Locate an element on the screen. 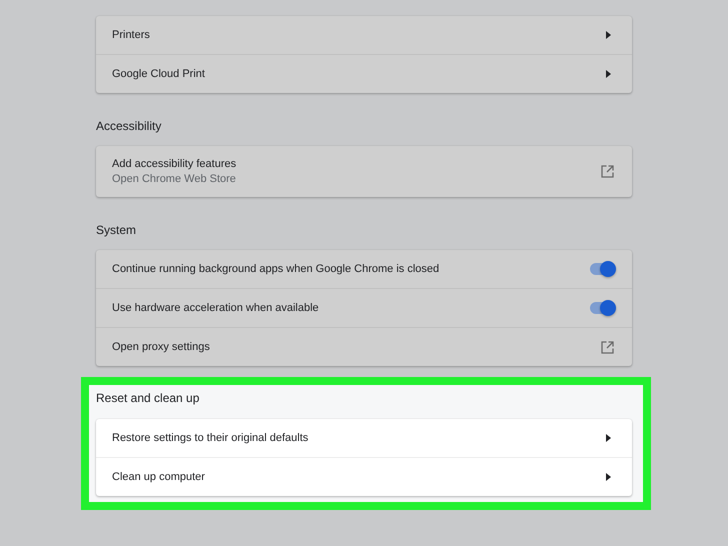 The width and height of the screenshot is (728, 546). section-heading: Reset and clean up is located at coordinates (148, 398).